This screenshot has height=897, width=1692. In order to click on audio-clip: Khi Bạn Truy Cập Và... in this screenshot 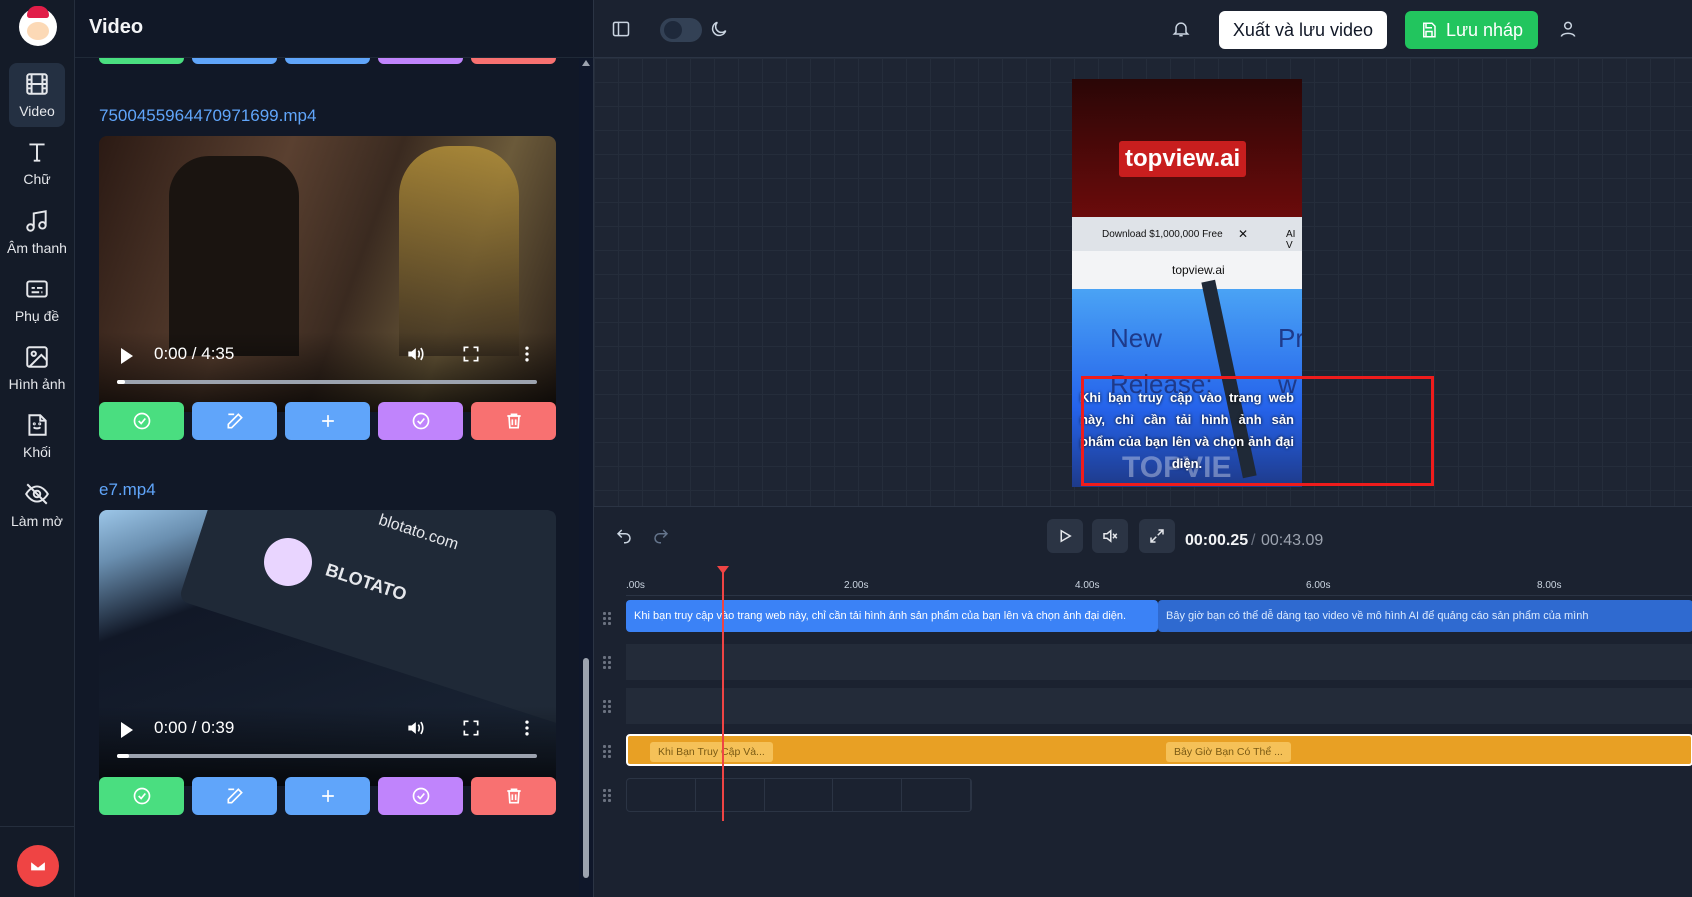, I will do `click(711, 752)`.